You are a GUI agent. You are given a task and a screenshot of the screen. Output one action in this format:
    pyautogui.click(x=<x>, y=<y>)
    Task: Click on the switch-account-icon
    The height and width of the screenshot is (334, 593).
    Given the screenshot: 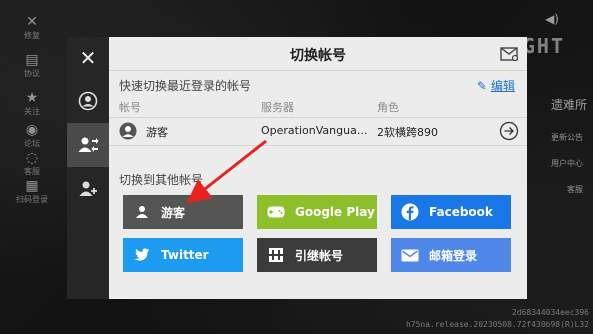 What is the action you would take?
    pyautogui.click(x=88, y=144)
    